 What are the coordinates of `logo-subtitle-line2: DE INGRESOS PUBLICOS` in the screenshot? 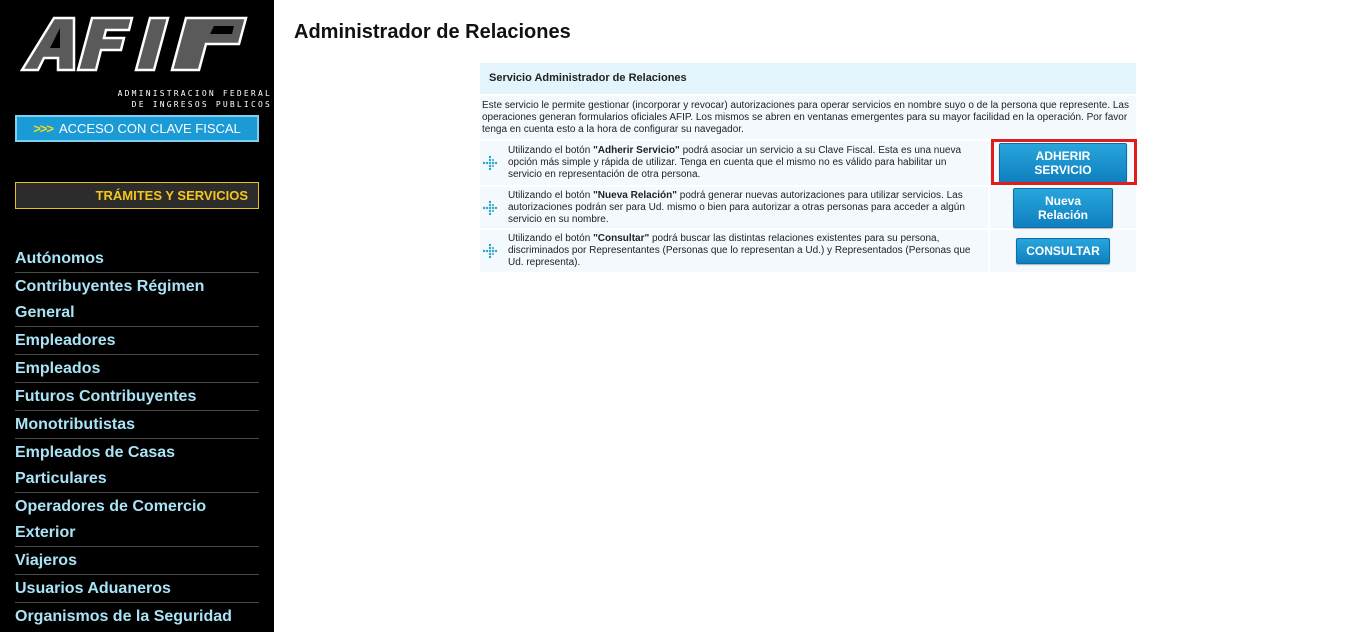 It's located at (201, 104).